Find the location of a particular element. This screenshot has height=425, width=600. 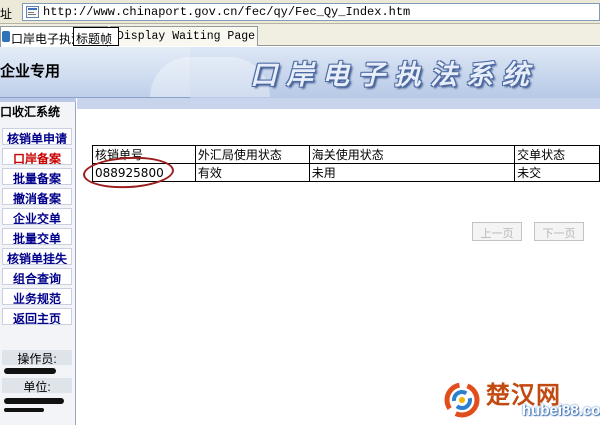

system-title: 口岸电子执法系统 is located at coordinates (394, 75).